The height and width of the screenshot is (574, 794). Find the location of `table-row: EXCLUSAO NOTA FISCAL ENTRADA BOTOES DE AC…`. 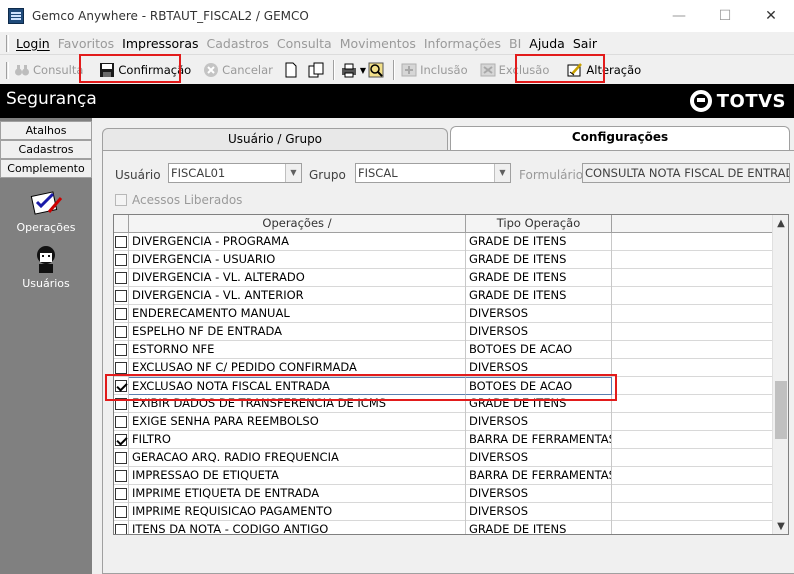

table-row: EXCLUSAO NOTA FISCAL ENTRADA BOTOES DE AC… is located at coordinates (444, 386).